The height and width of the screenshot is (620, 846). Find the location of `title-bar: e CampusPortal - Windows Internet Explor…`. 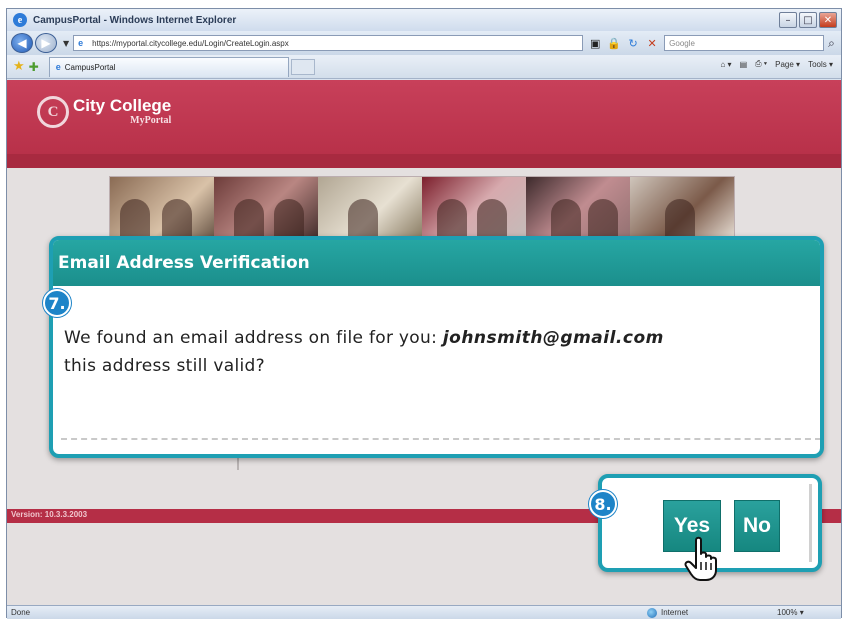

title-bar: e CampusPortal - Windows Internet Explor… is located at coordinates (424, 20).